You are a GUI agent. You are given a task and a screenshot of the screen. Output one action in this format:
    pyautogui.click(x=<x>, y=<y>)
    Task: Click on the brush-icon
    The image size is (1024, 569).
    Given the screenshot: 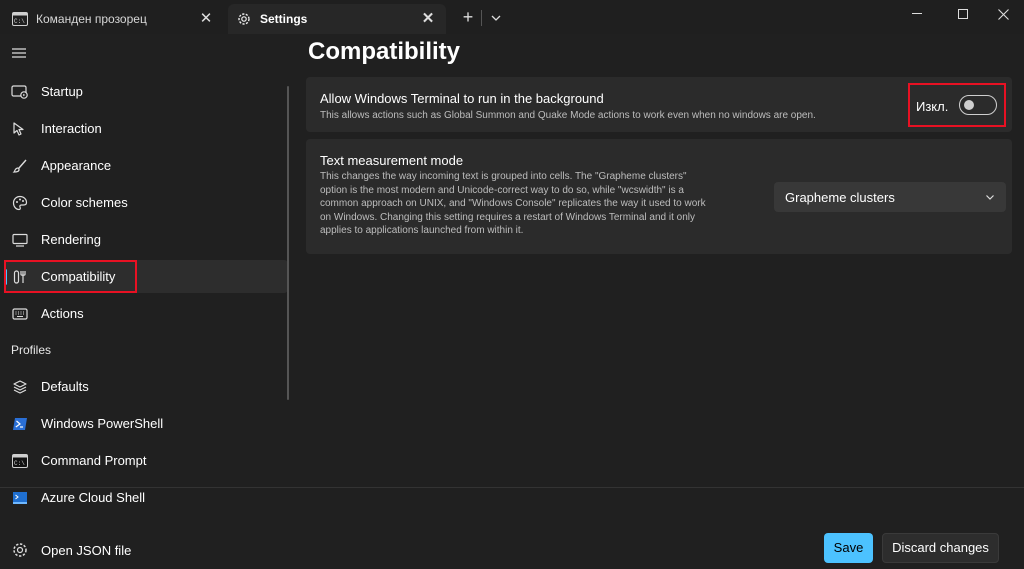 What is the action you would take?
    pyautogui.click(x=20, y=166)
    